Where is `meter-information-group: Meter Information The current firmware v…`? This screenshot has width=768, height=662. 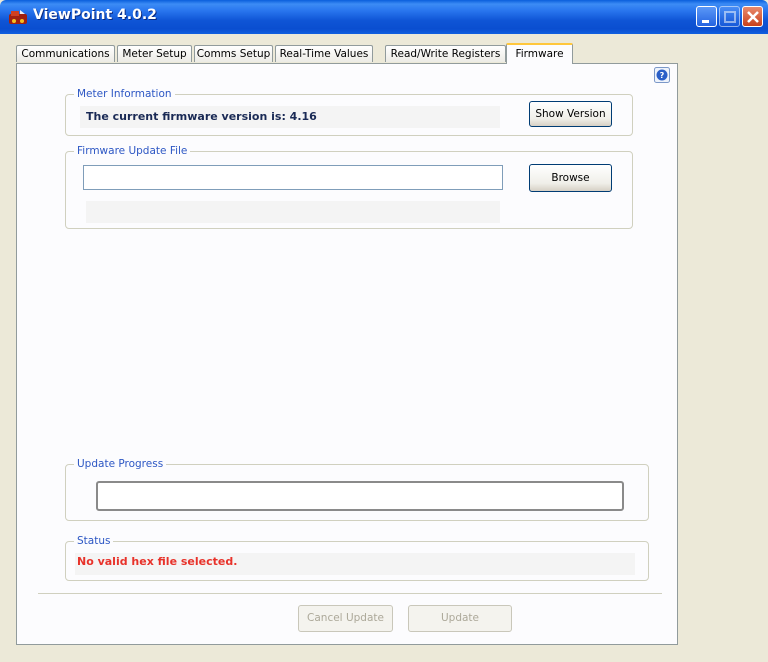
meter-information-group: Meter Information The current firmware v… is located at coordinates (349, 111).